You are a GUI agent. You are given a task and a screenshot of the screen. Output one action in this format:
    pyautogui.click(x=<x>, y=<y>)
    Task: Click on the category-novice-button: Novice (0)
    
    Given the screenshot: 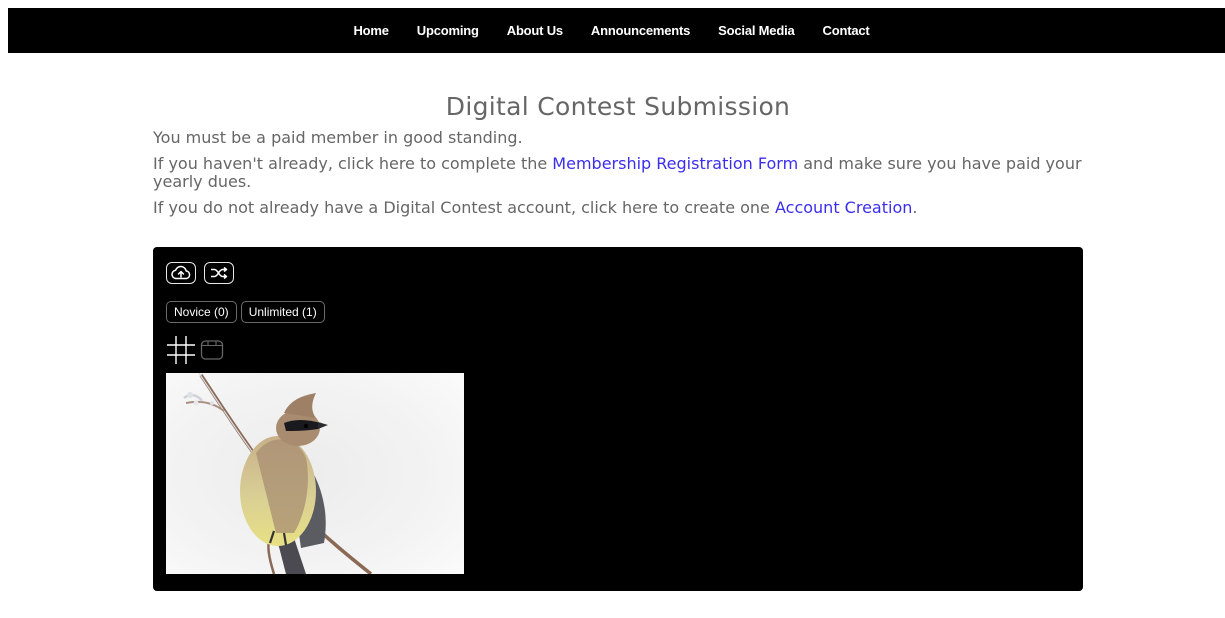 What is the action you would take?
    pyautogui.click(x=201, y=312)
    